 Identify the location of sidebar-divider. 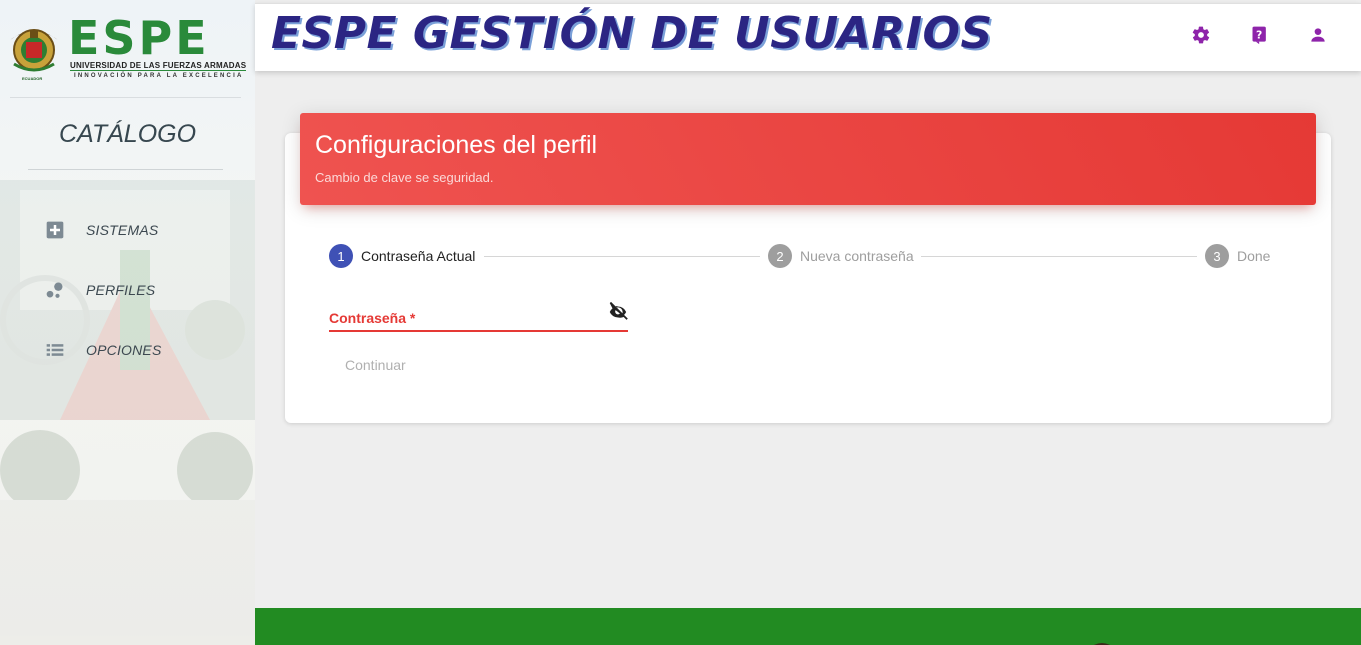
(125, 169).